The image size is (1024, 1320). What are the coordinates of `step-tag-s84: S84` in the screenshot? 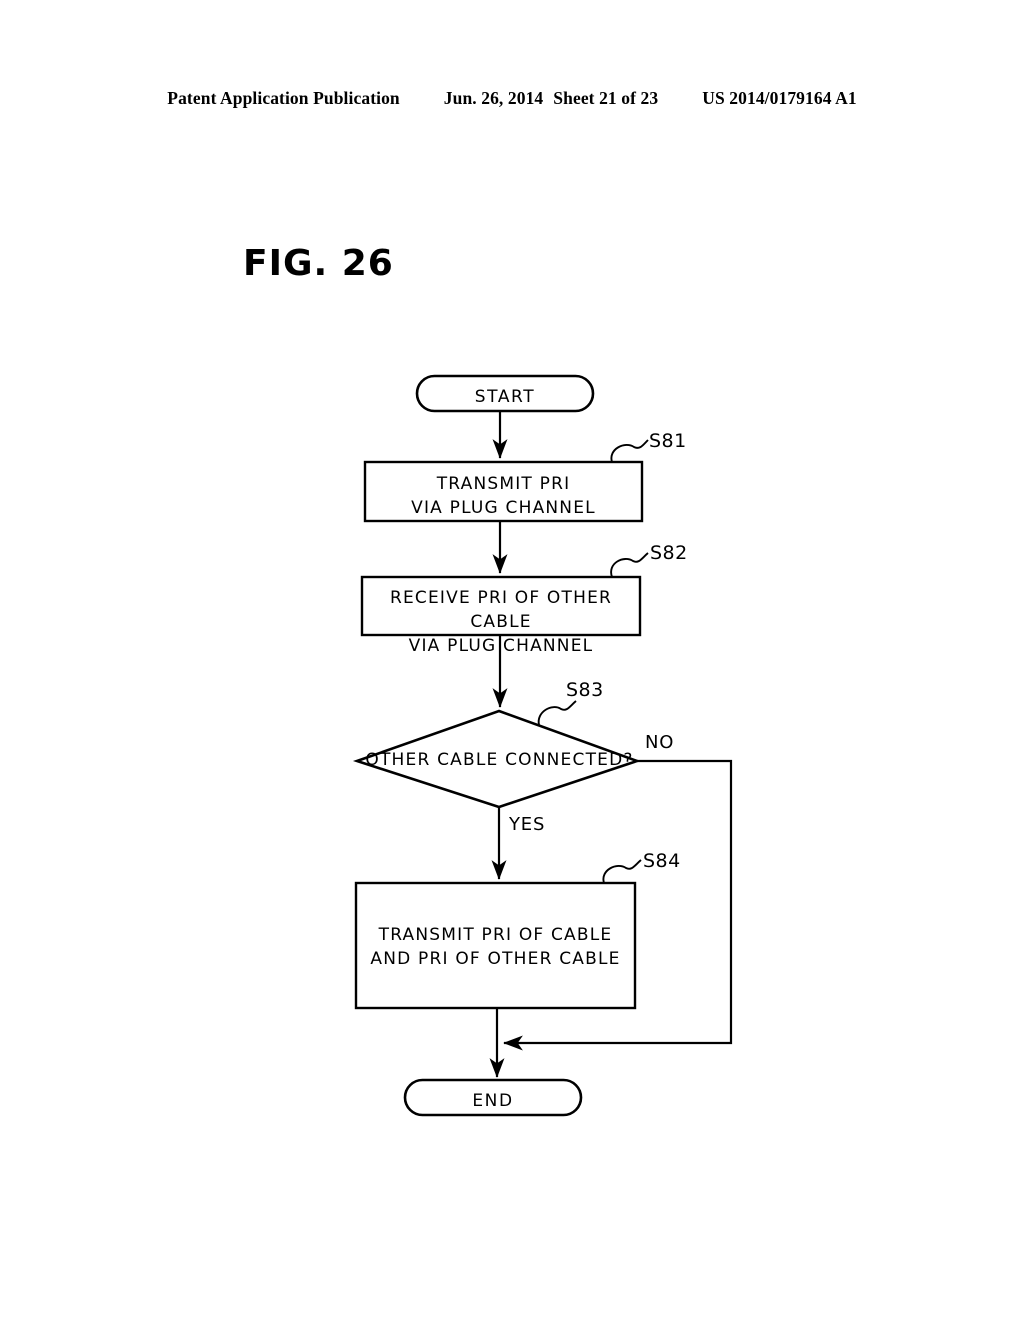 It's located at (662, 861).